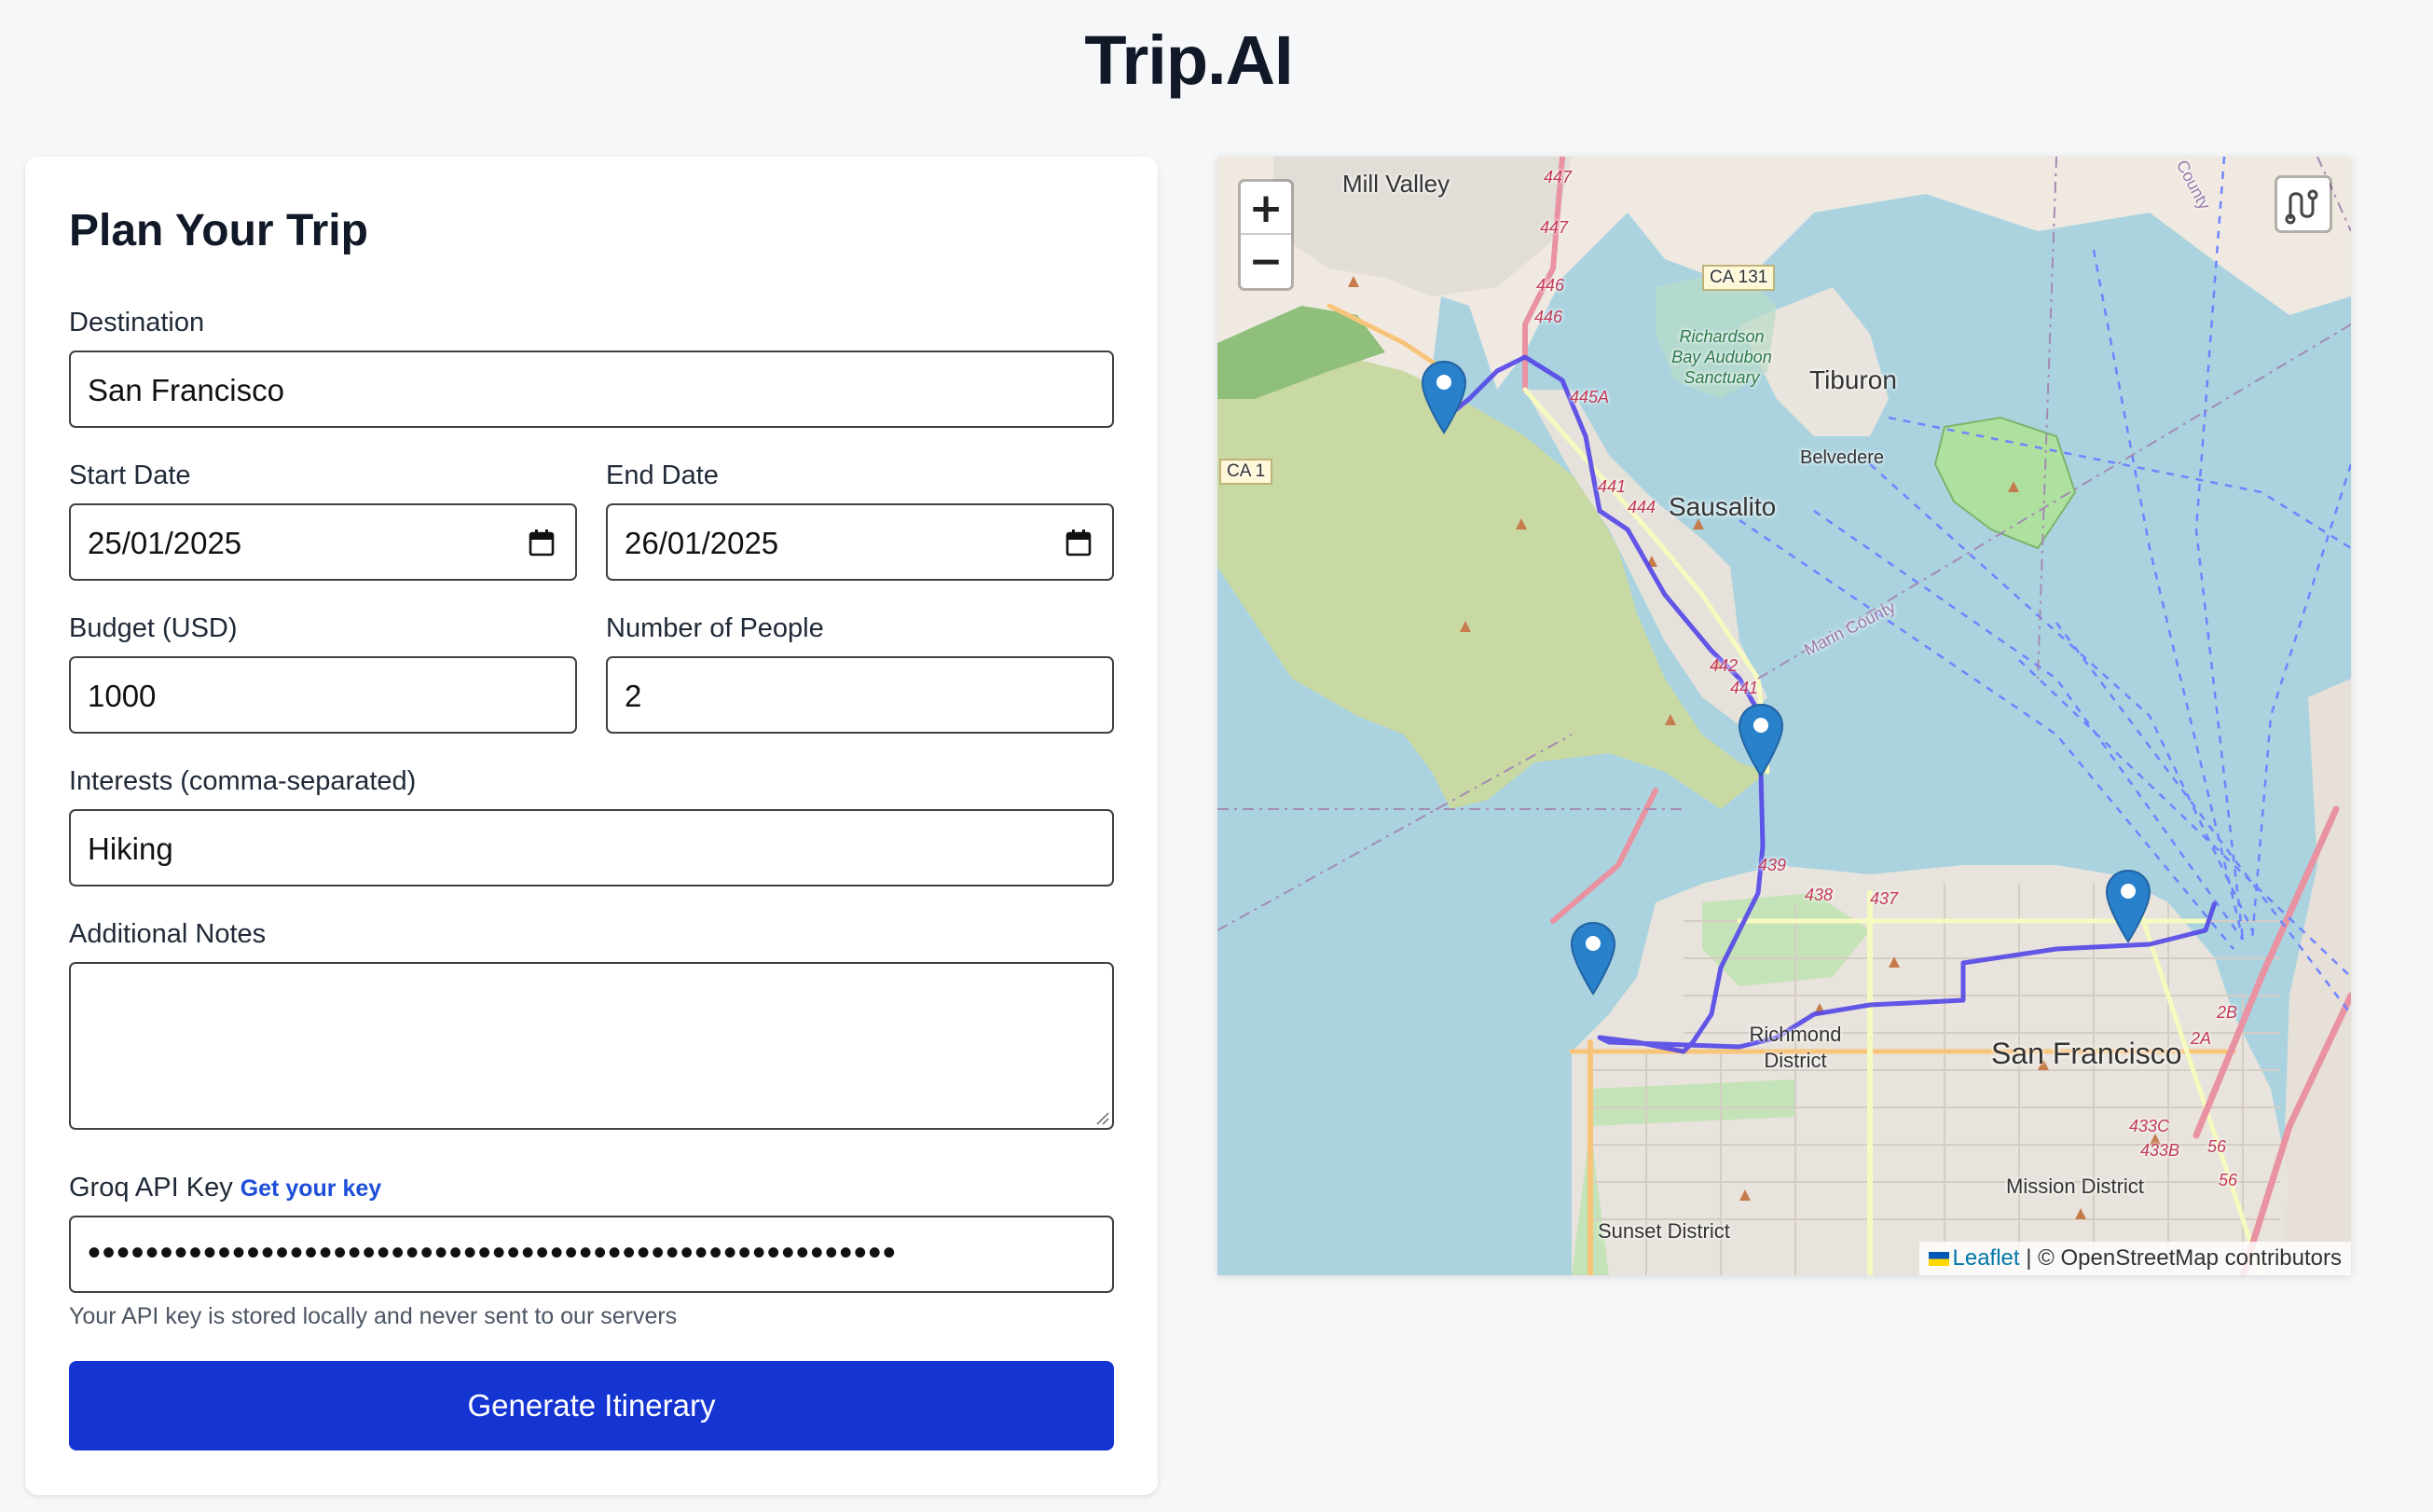 Image resolution: width=2433 pixels, height=1512 pixels. I want to click on route-icon, so click(2301, 207).